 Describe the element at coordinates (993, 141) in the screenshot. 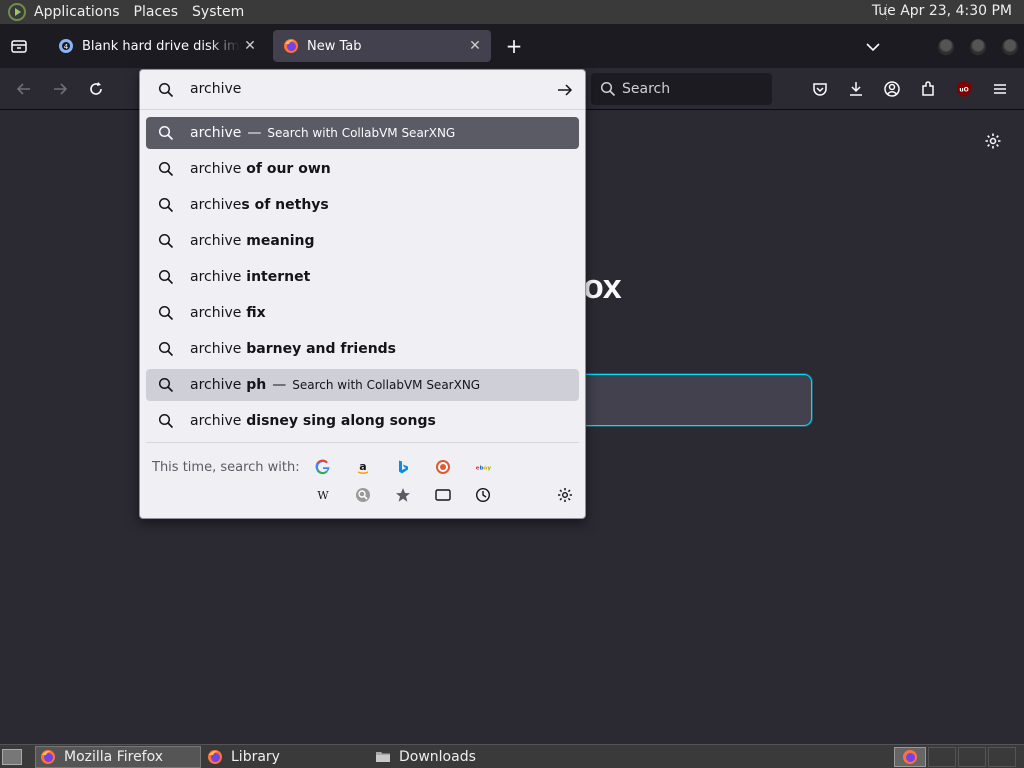

I see `page-settings-gear-icon` at that location.